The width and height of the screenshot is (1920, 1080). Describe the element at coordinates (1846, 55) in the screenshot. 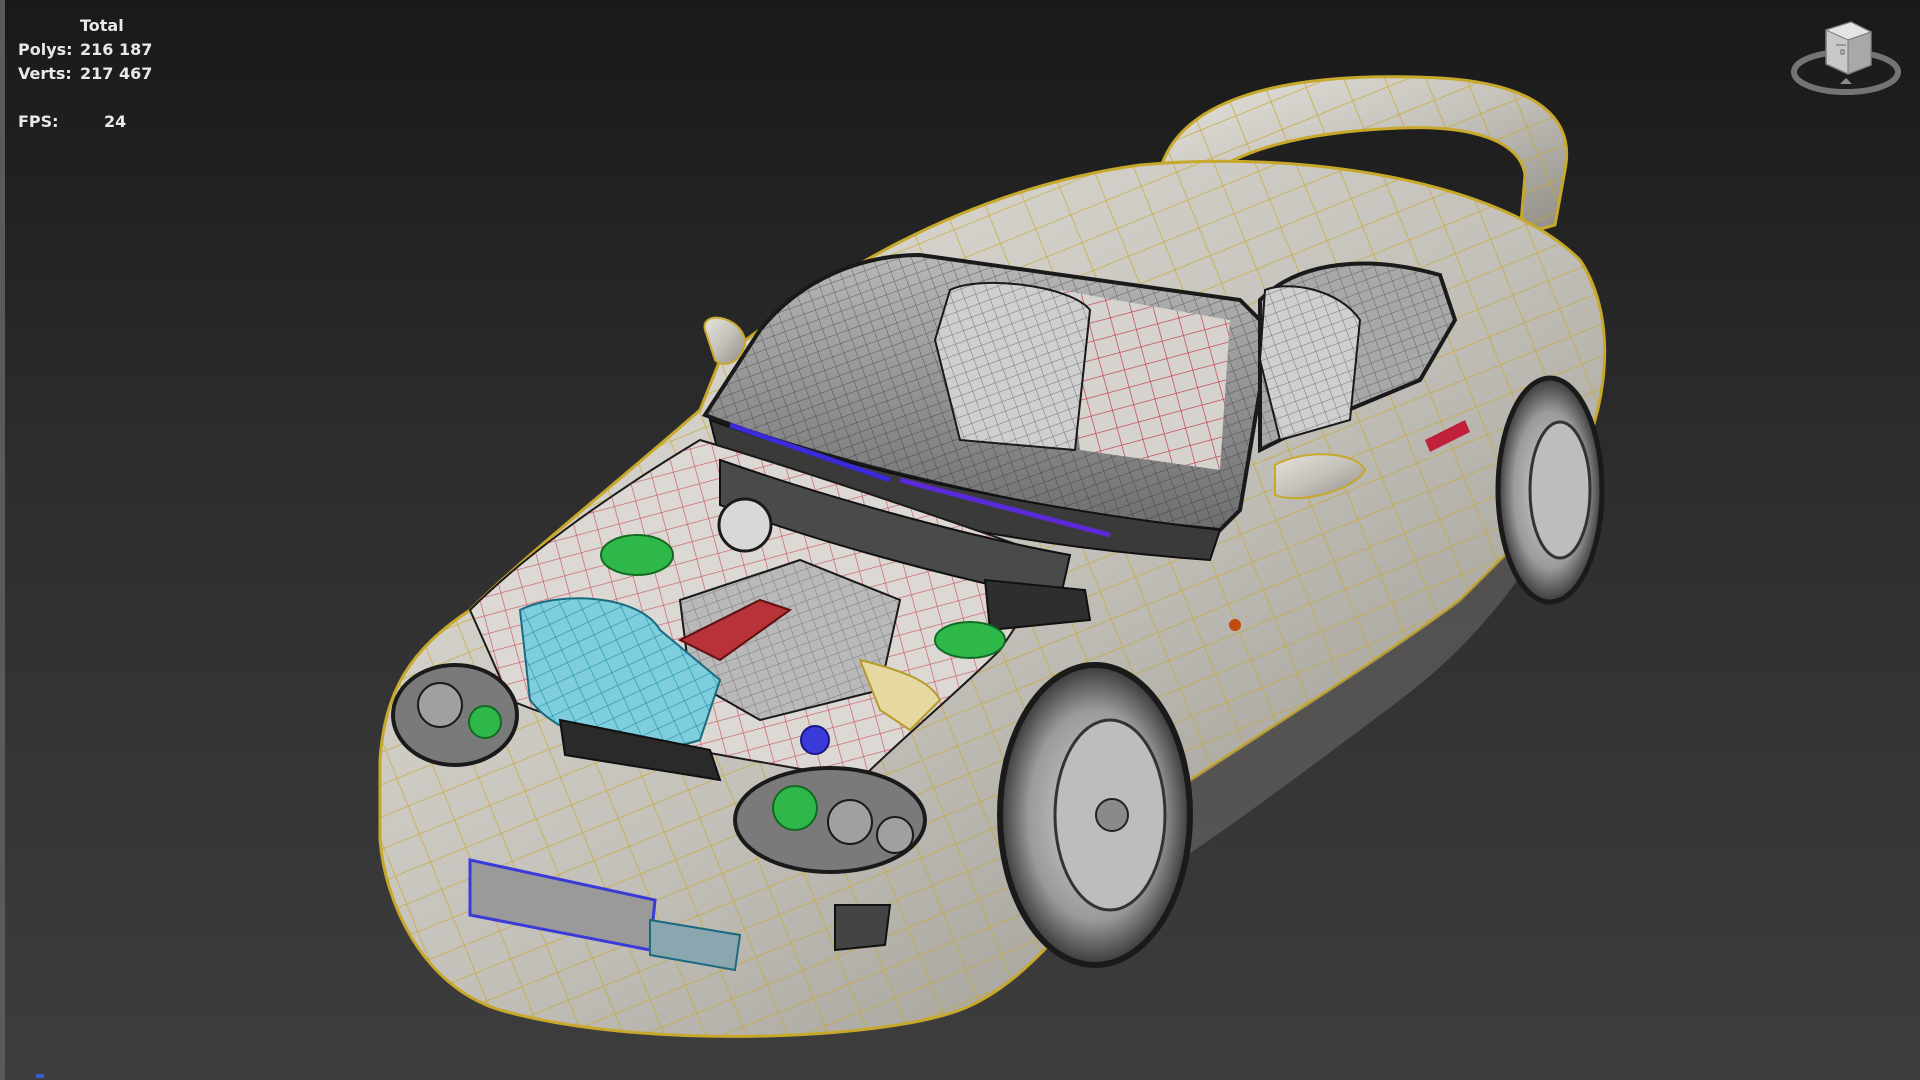

I see `viewcube-icon` at that location.